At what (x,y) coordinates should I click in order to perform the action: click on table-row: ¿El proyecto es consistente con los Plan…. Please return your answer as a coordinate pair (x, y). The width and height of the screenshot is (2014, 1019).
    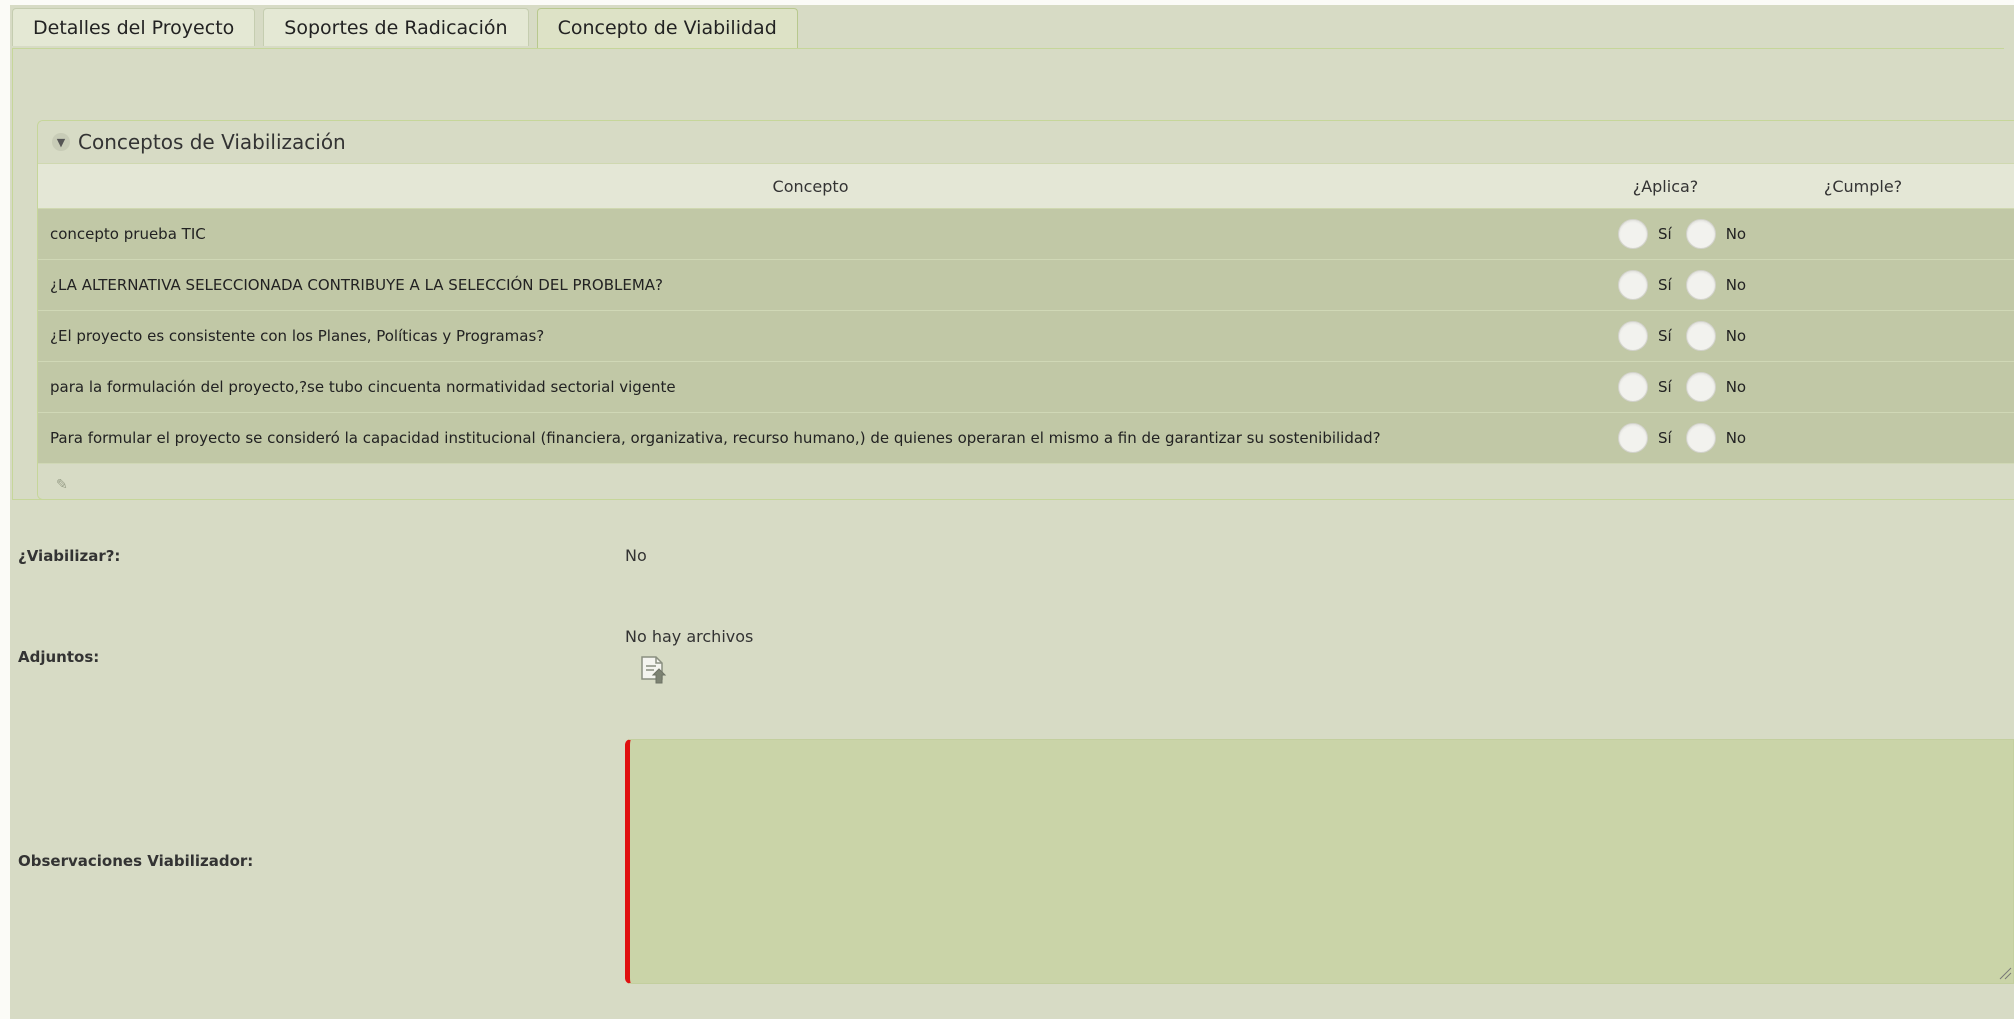
    Looking at the image, I should click on (1026, 336).